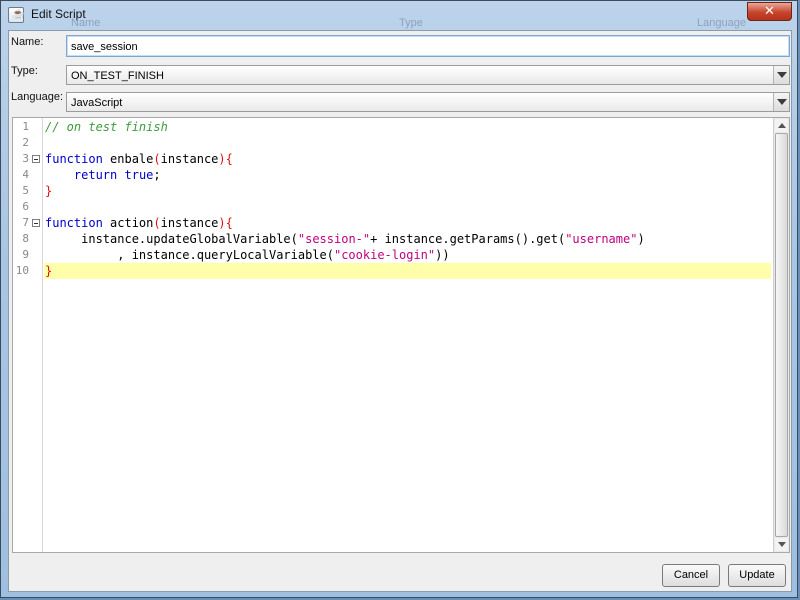 This screenshot has width=800, height=600. What do you see at coordinates (22, 270) in the screenshot?
I see `line-number: 10` at bounding box center [22, 270].